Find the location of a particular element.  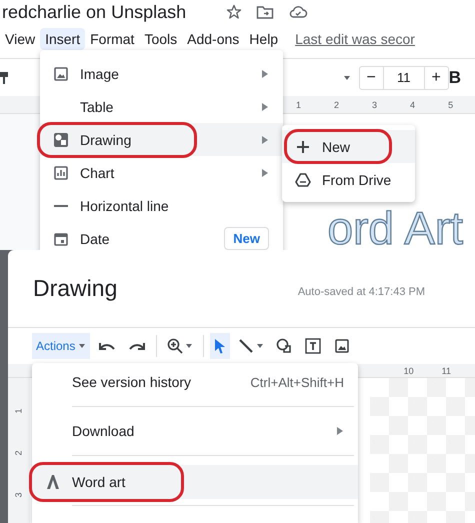

decrease-font-size-button: − is located at coordinates (372, 77).